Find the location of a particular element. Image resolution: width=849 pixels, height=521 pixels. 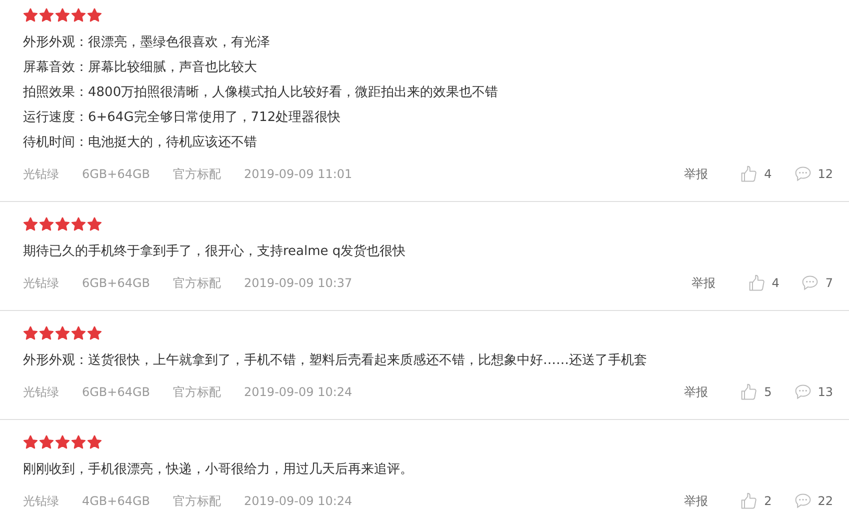

review-text: 拍照效果：4800万拍照很清晰，人像模式拍人比较好看，微距拍出来的效果也不错 is located at coordinates (260, 92).